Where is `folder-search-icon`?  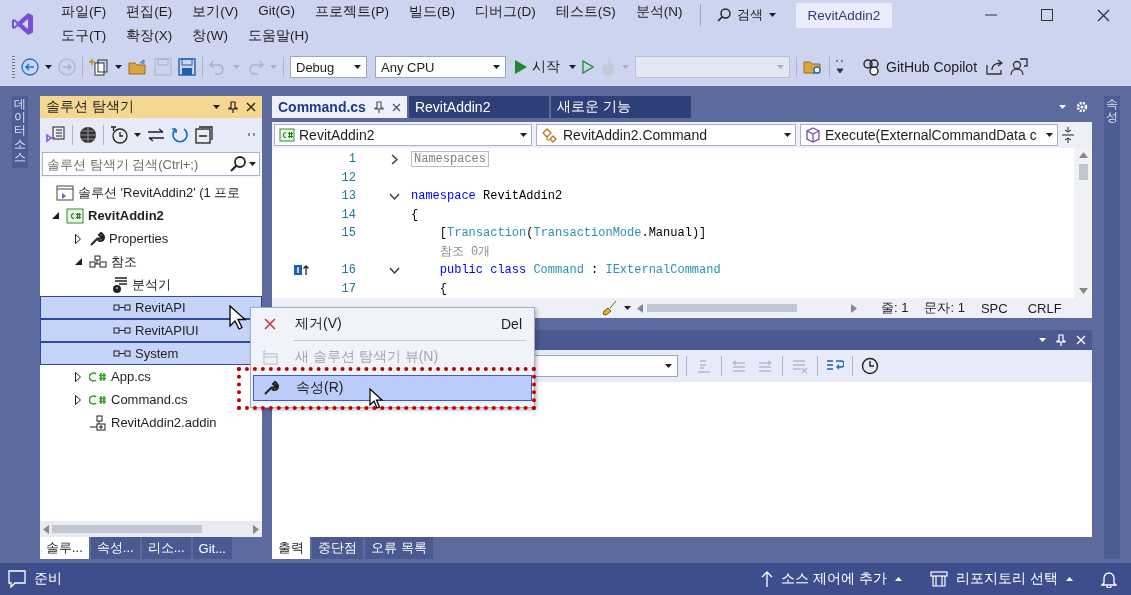 folder-search-icon is located at coordinates (813, 67).